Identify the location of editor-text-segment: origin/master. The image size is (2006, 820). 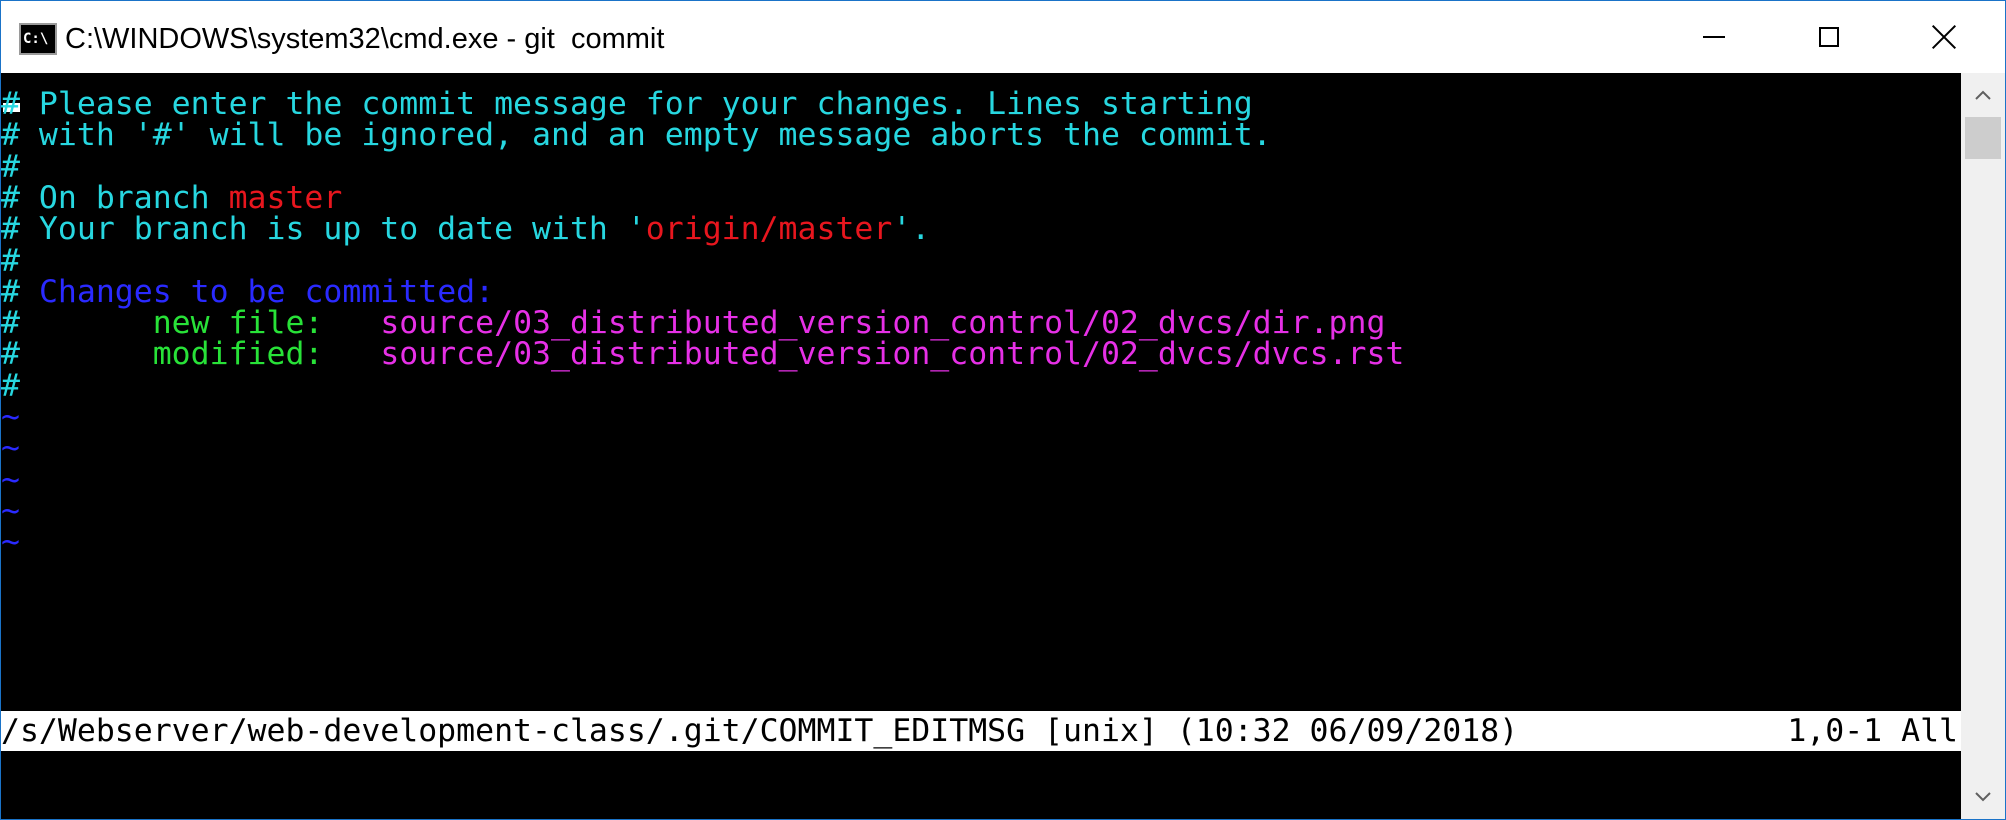
(769, 229).